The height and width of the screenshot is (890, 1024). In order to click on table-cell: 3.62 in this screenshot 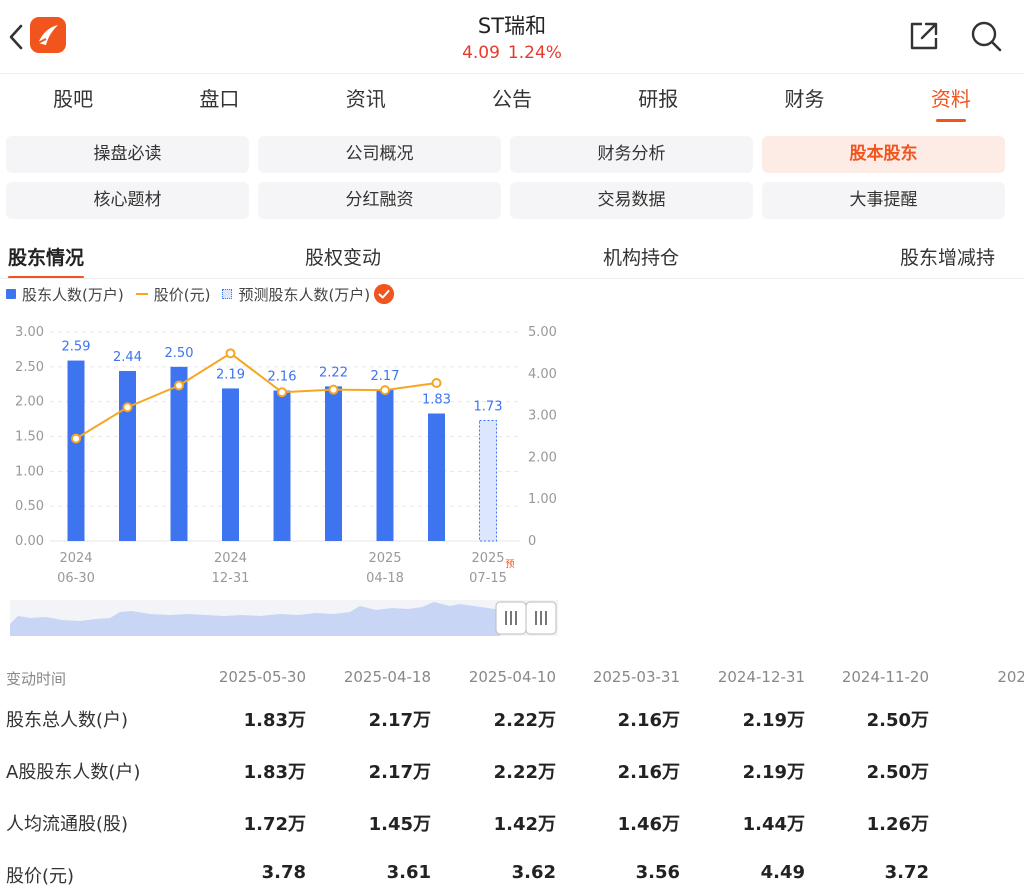, I will do `click(533, 872)`.